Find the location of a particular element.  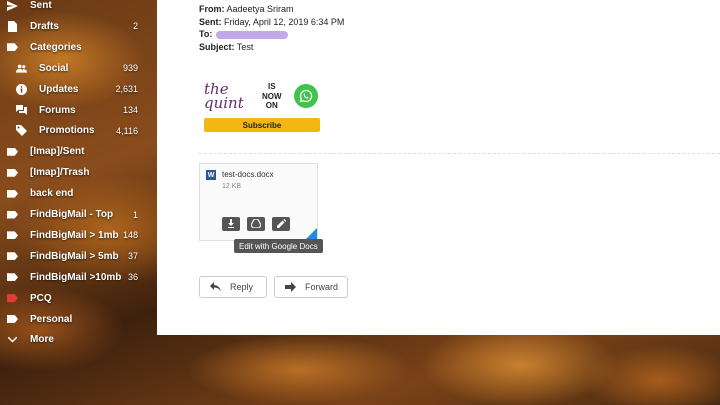

sidebar-item-count: 148 is located at coordinates (130, 235).